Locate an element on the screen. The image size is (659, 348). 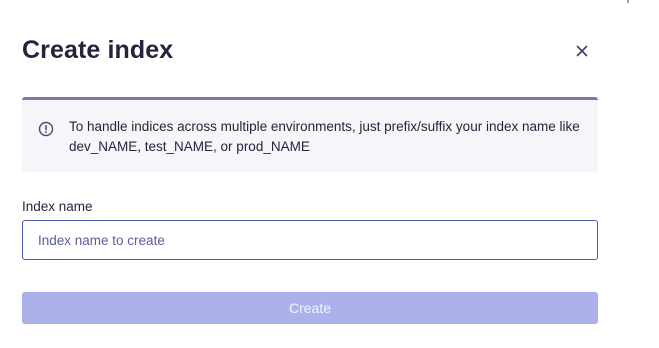
close-icon is located at coordinates (582, 51).